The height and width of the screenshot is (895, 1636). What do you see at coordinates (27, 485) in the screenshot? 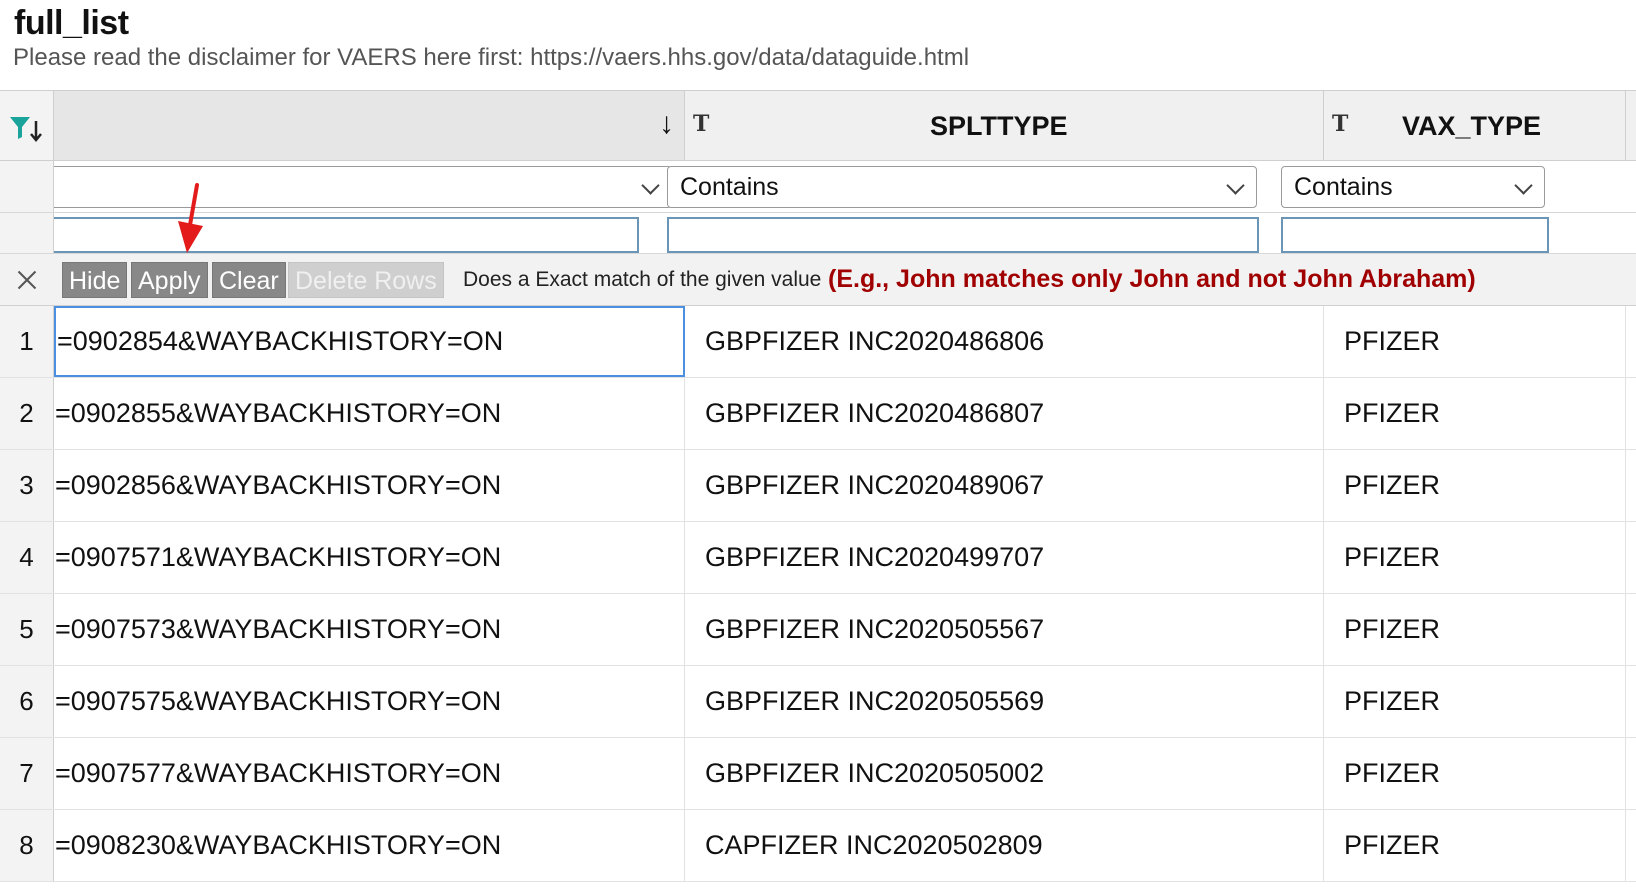
I see `row-number: 3` at bounding box center [27, 485].